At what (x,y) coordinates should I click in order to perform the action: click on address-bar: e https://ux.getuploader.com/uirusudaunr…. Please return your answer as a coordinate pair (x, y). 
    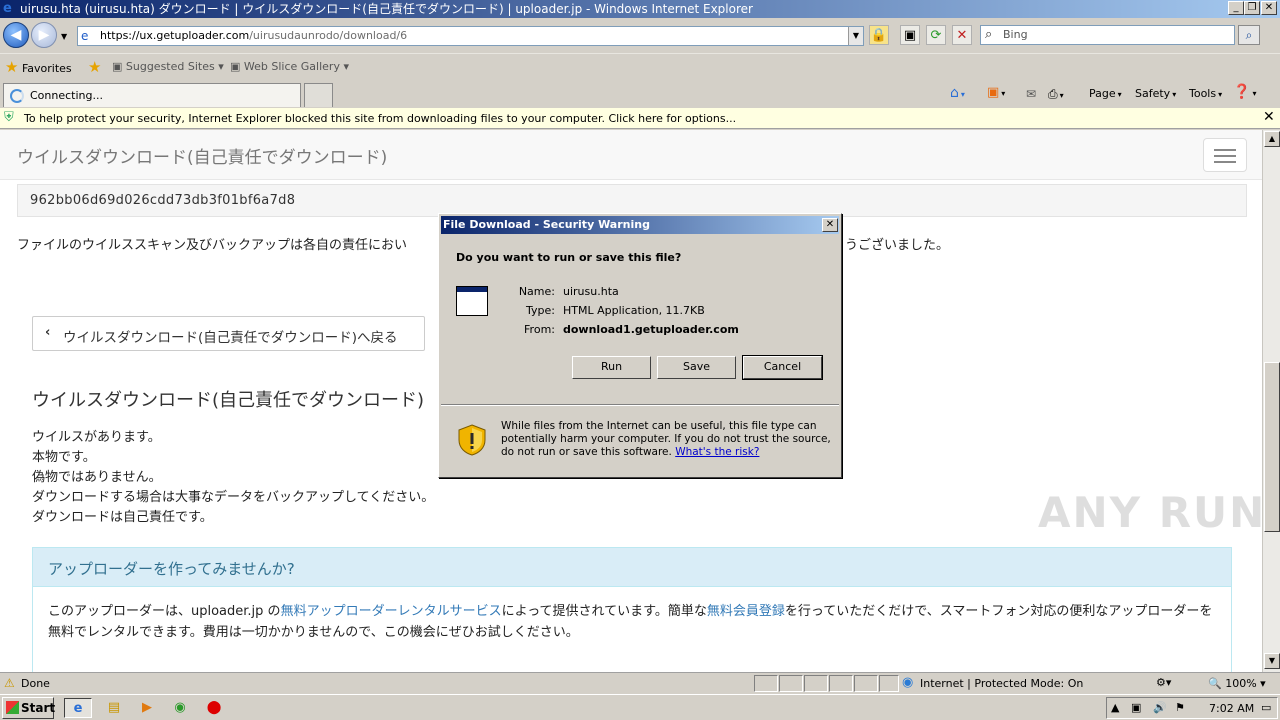
    Looking at the image, I should click on (470, 36).